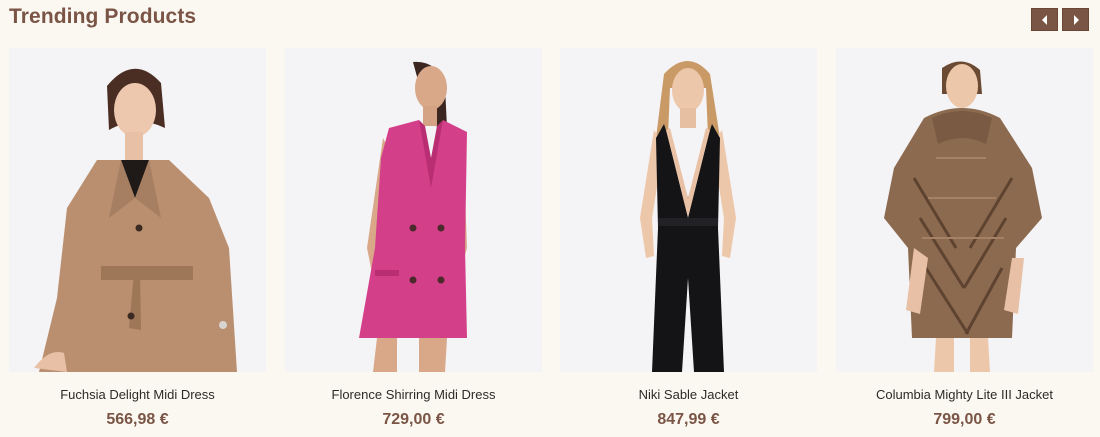  Describe the element at coordinates (964, 394) in the screenshot. I see `product-name: Columbia Mighty Lite III Jacket` at that location.